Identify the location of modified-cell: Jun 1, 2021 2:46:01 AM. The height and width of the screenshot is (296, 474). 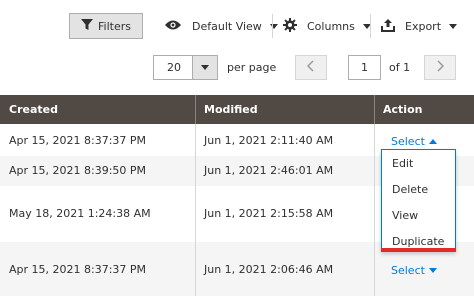
(269, 170).